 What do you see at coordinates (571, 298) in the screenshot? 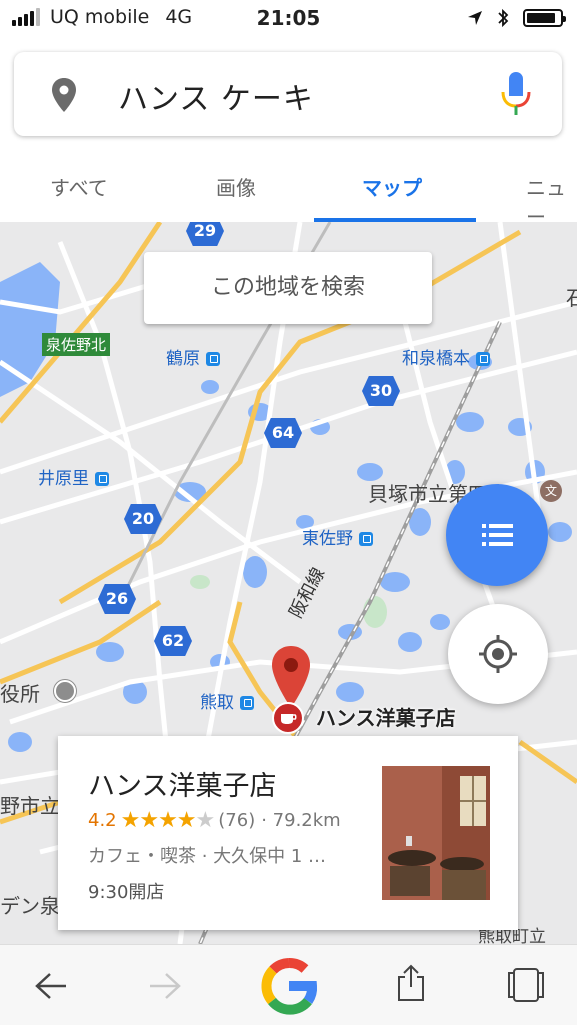
I see `label-ishi: 石` at bounding box center [571, 298].